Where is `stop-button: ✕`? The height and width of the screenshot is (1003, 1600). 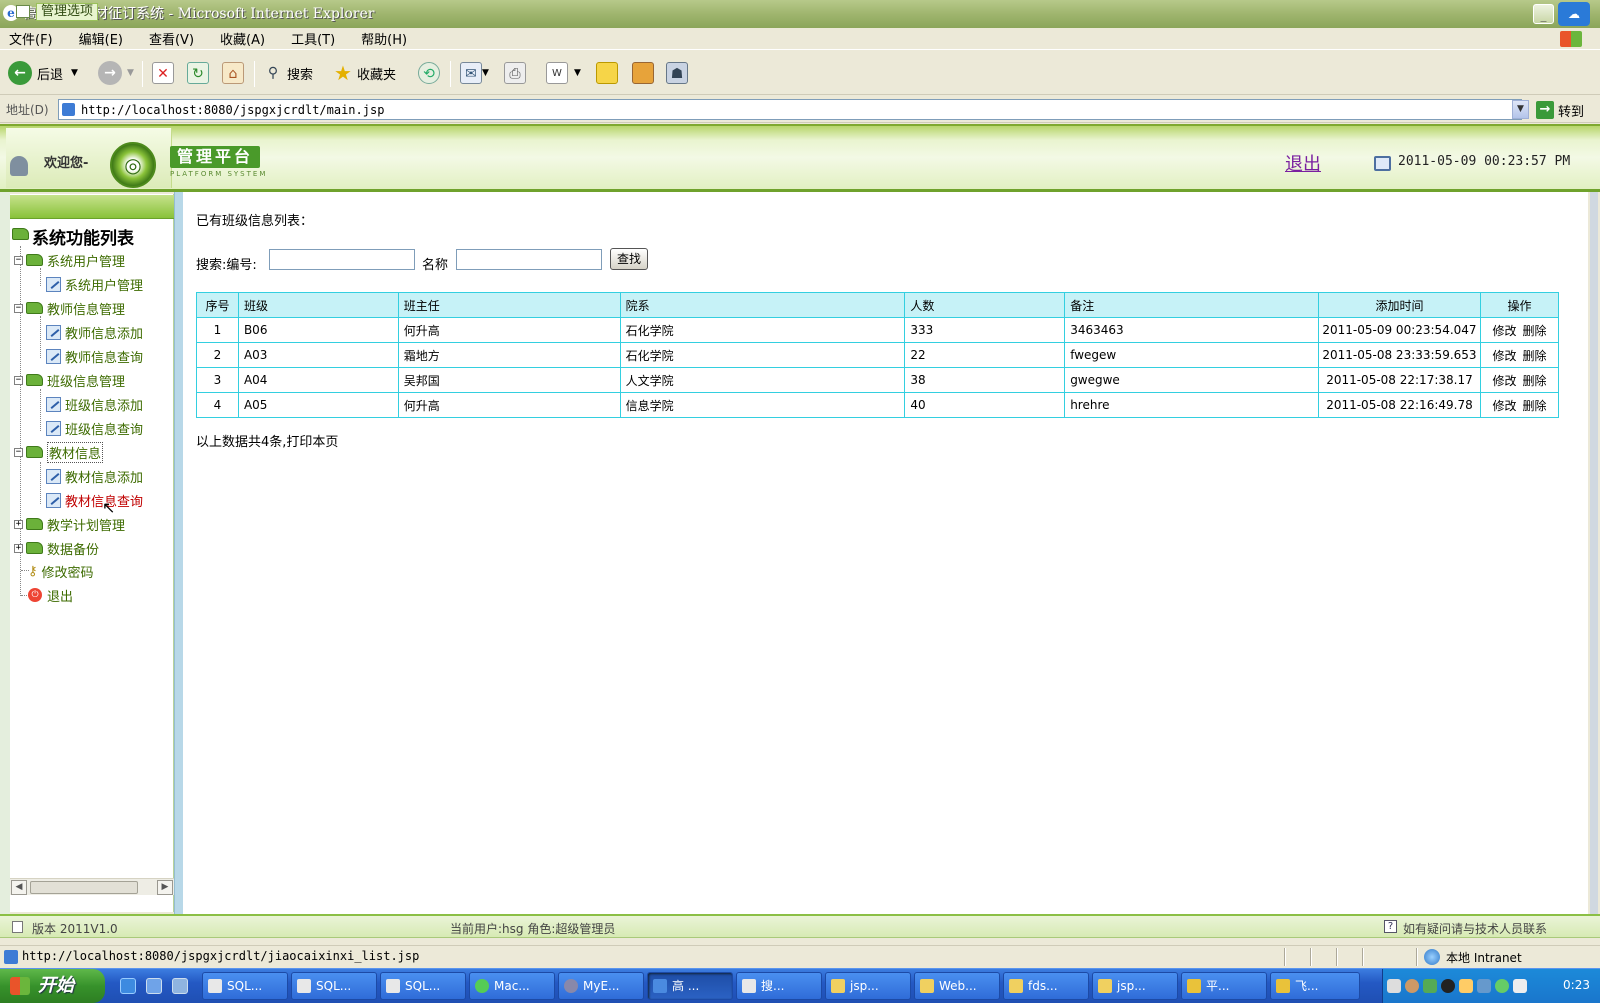 stop-button: ✕ is located at coordinates (163, 73).